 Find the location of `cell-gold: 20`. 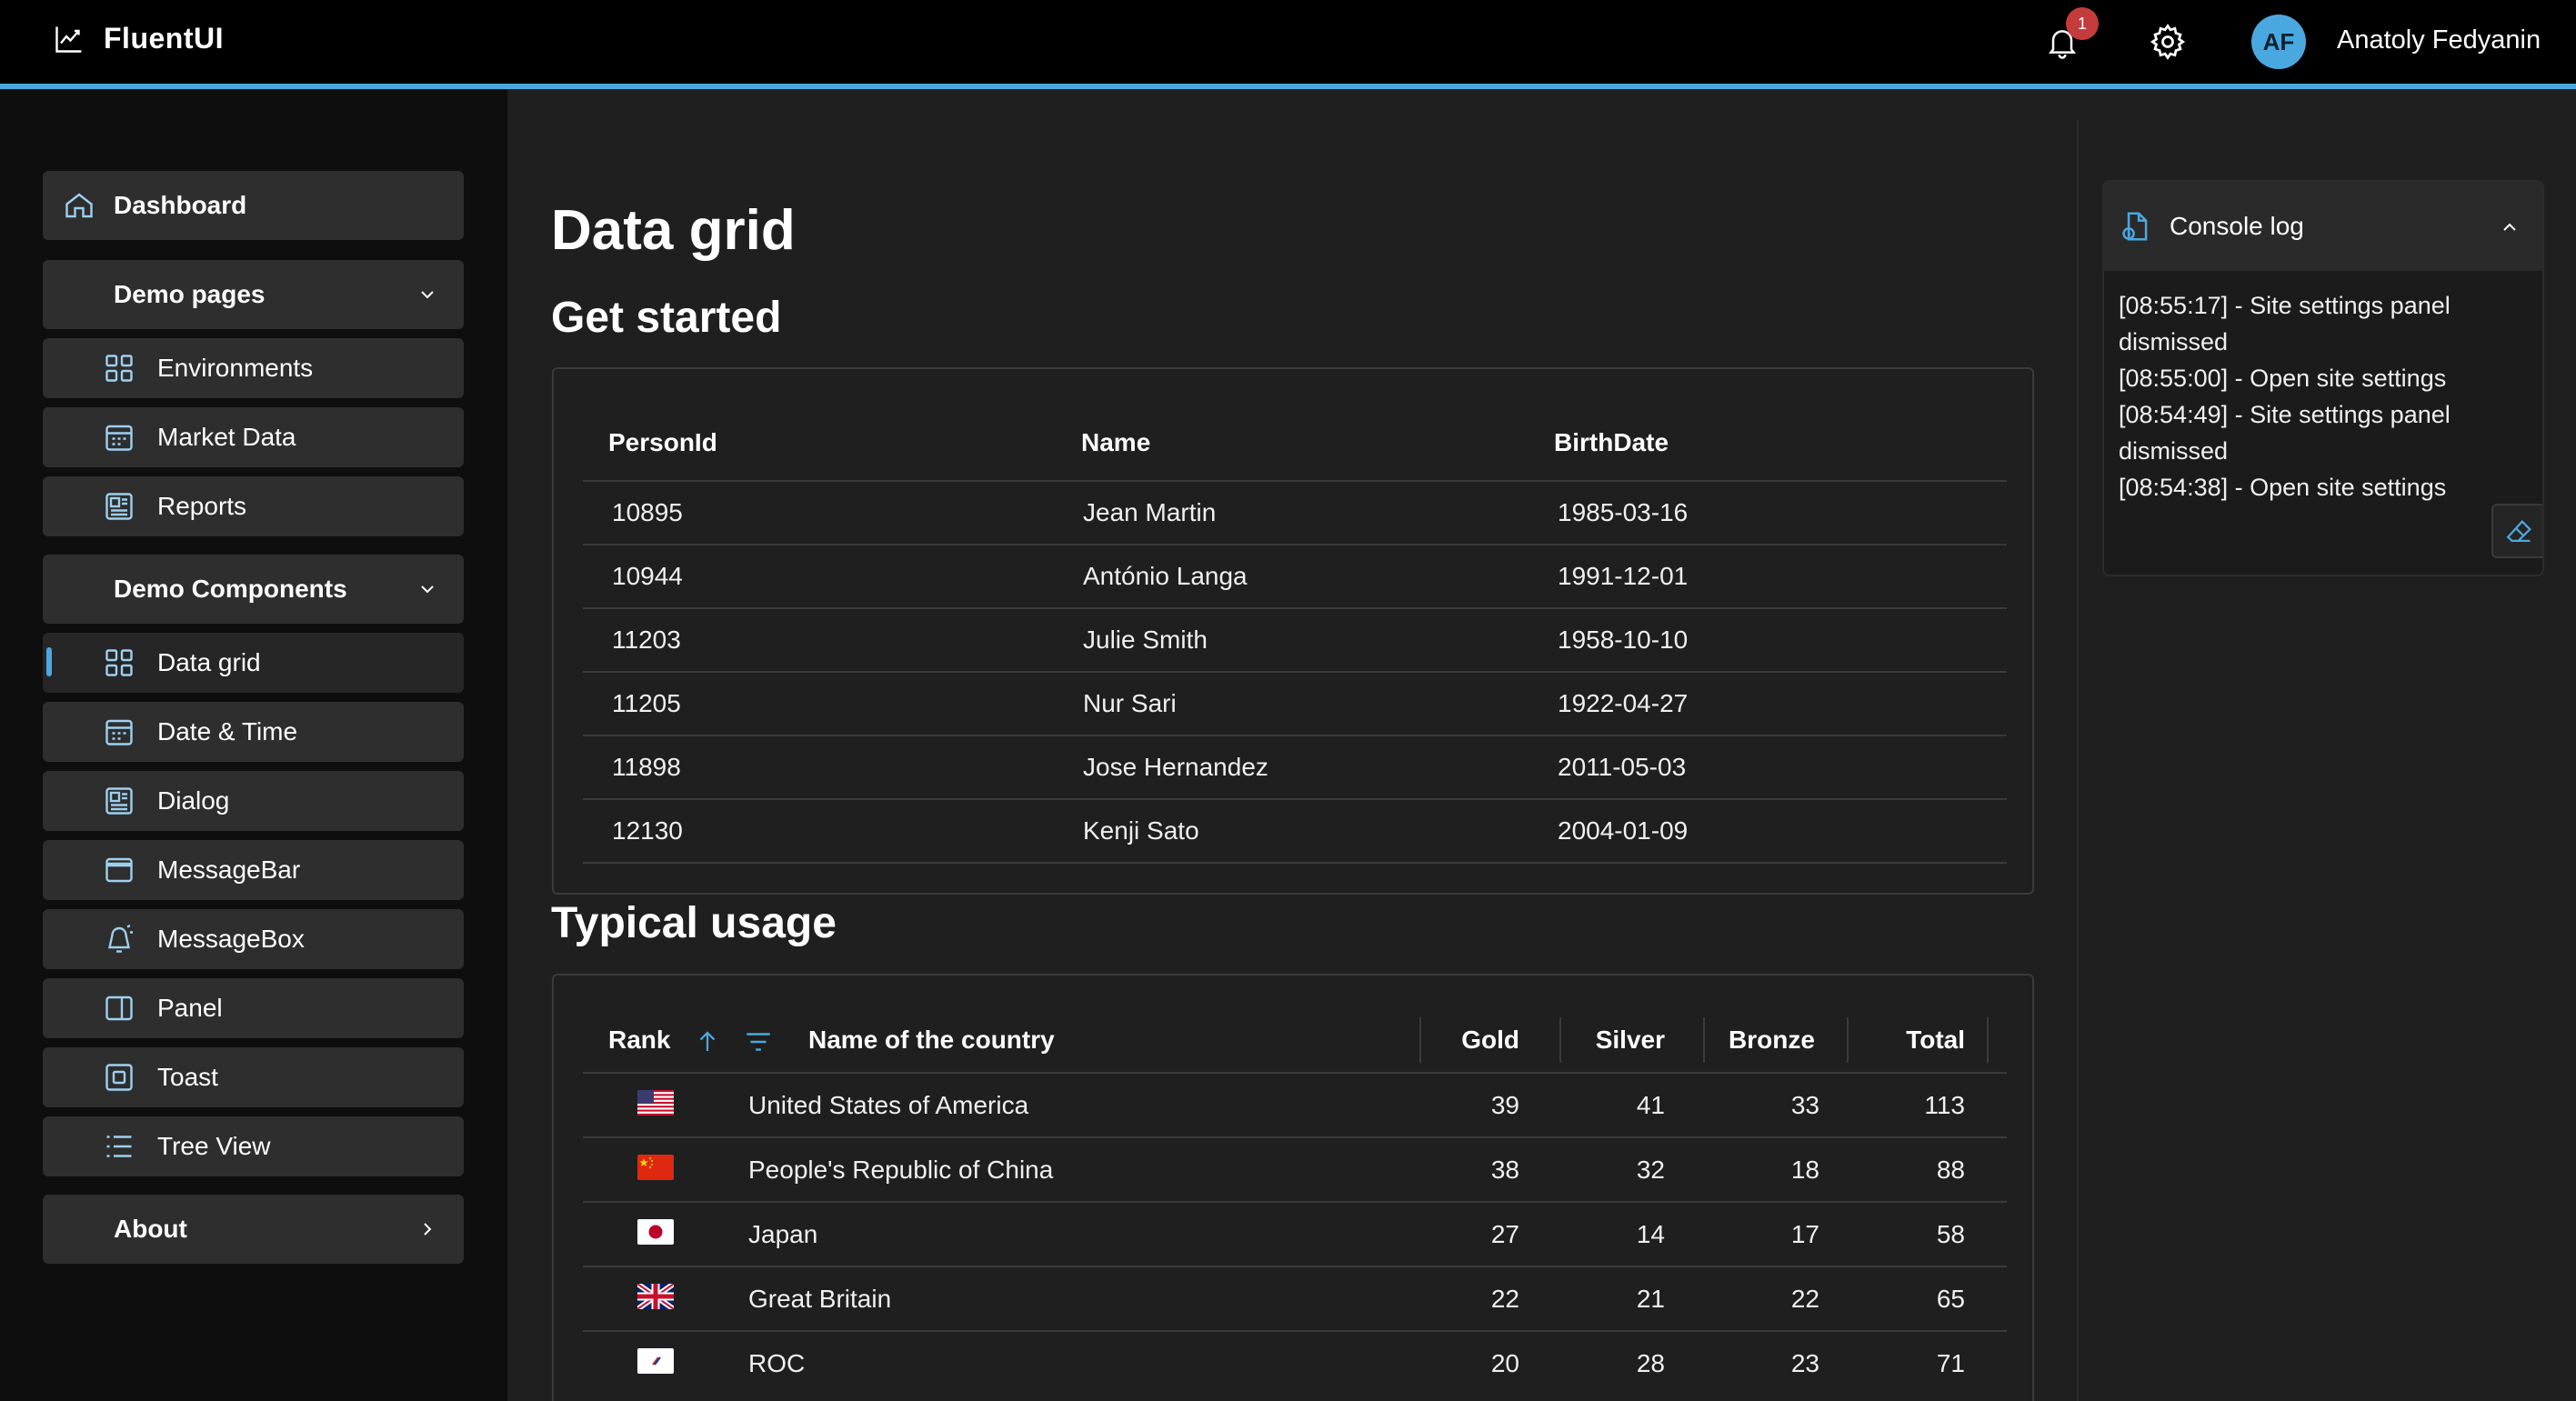

cell-gold: 20 is located at coordinates (1504, 1362).